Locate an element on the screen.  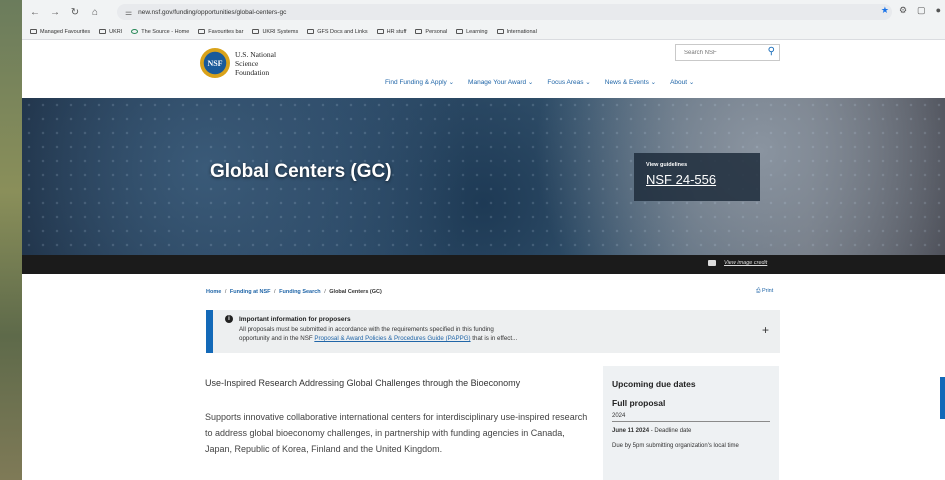
image-credit: View image credit is located at coordinates (737, 263).